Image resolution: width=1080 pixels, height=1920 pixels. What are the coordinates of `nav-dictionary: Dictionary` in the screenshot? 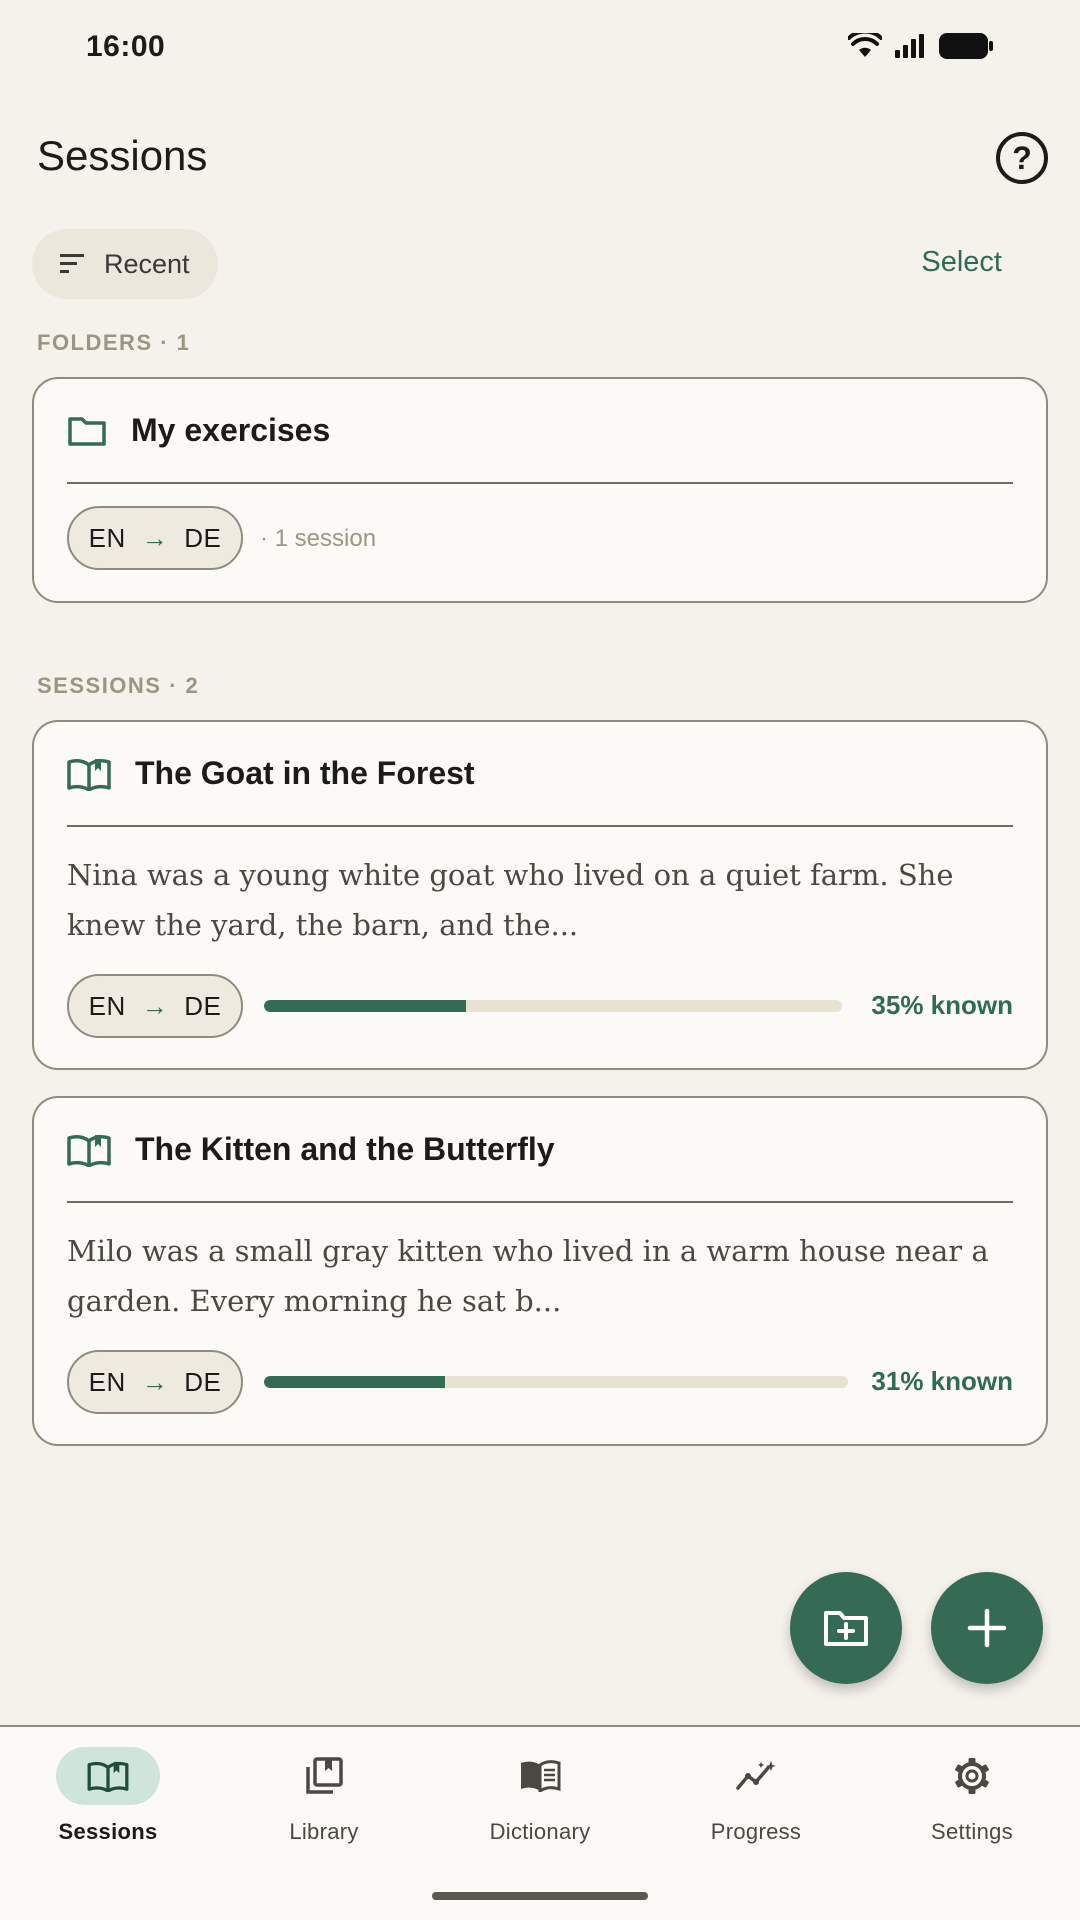 It's located at (540, 1807).